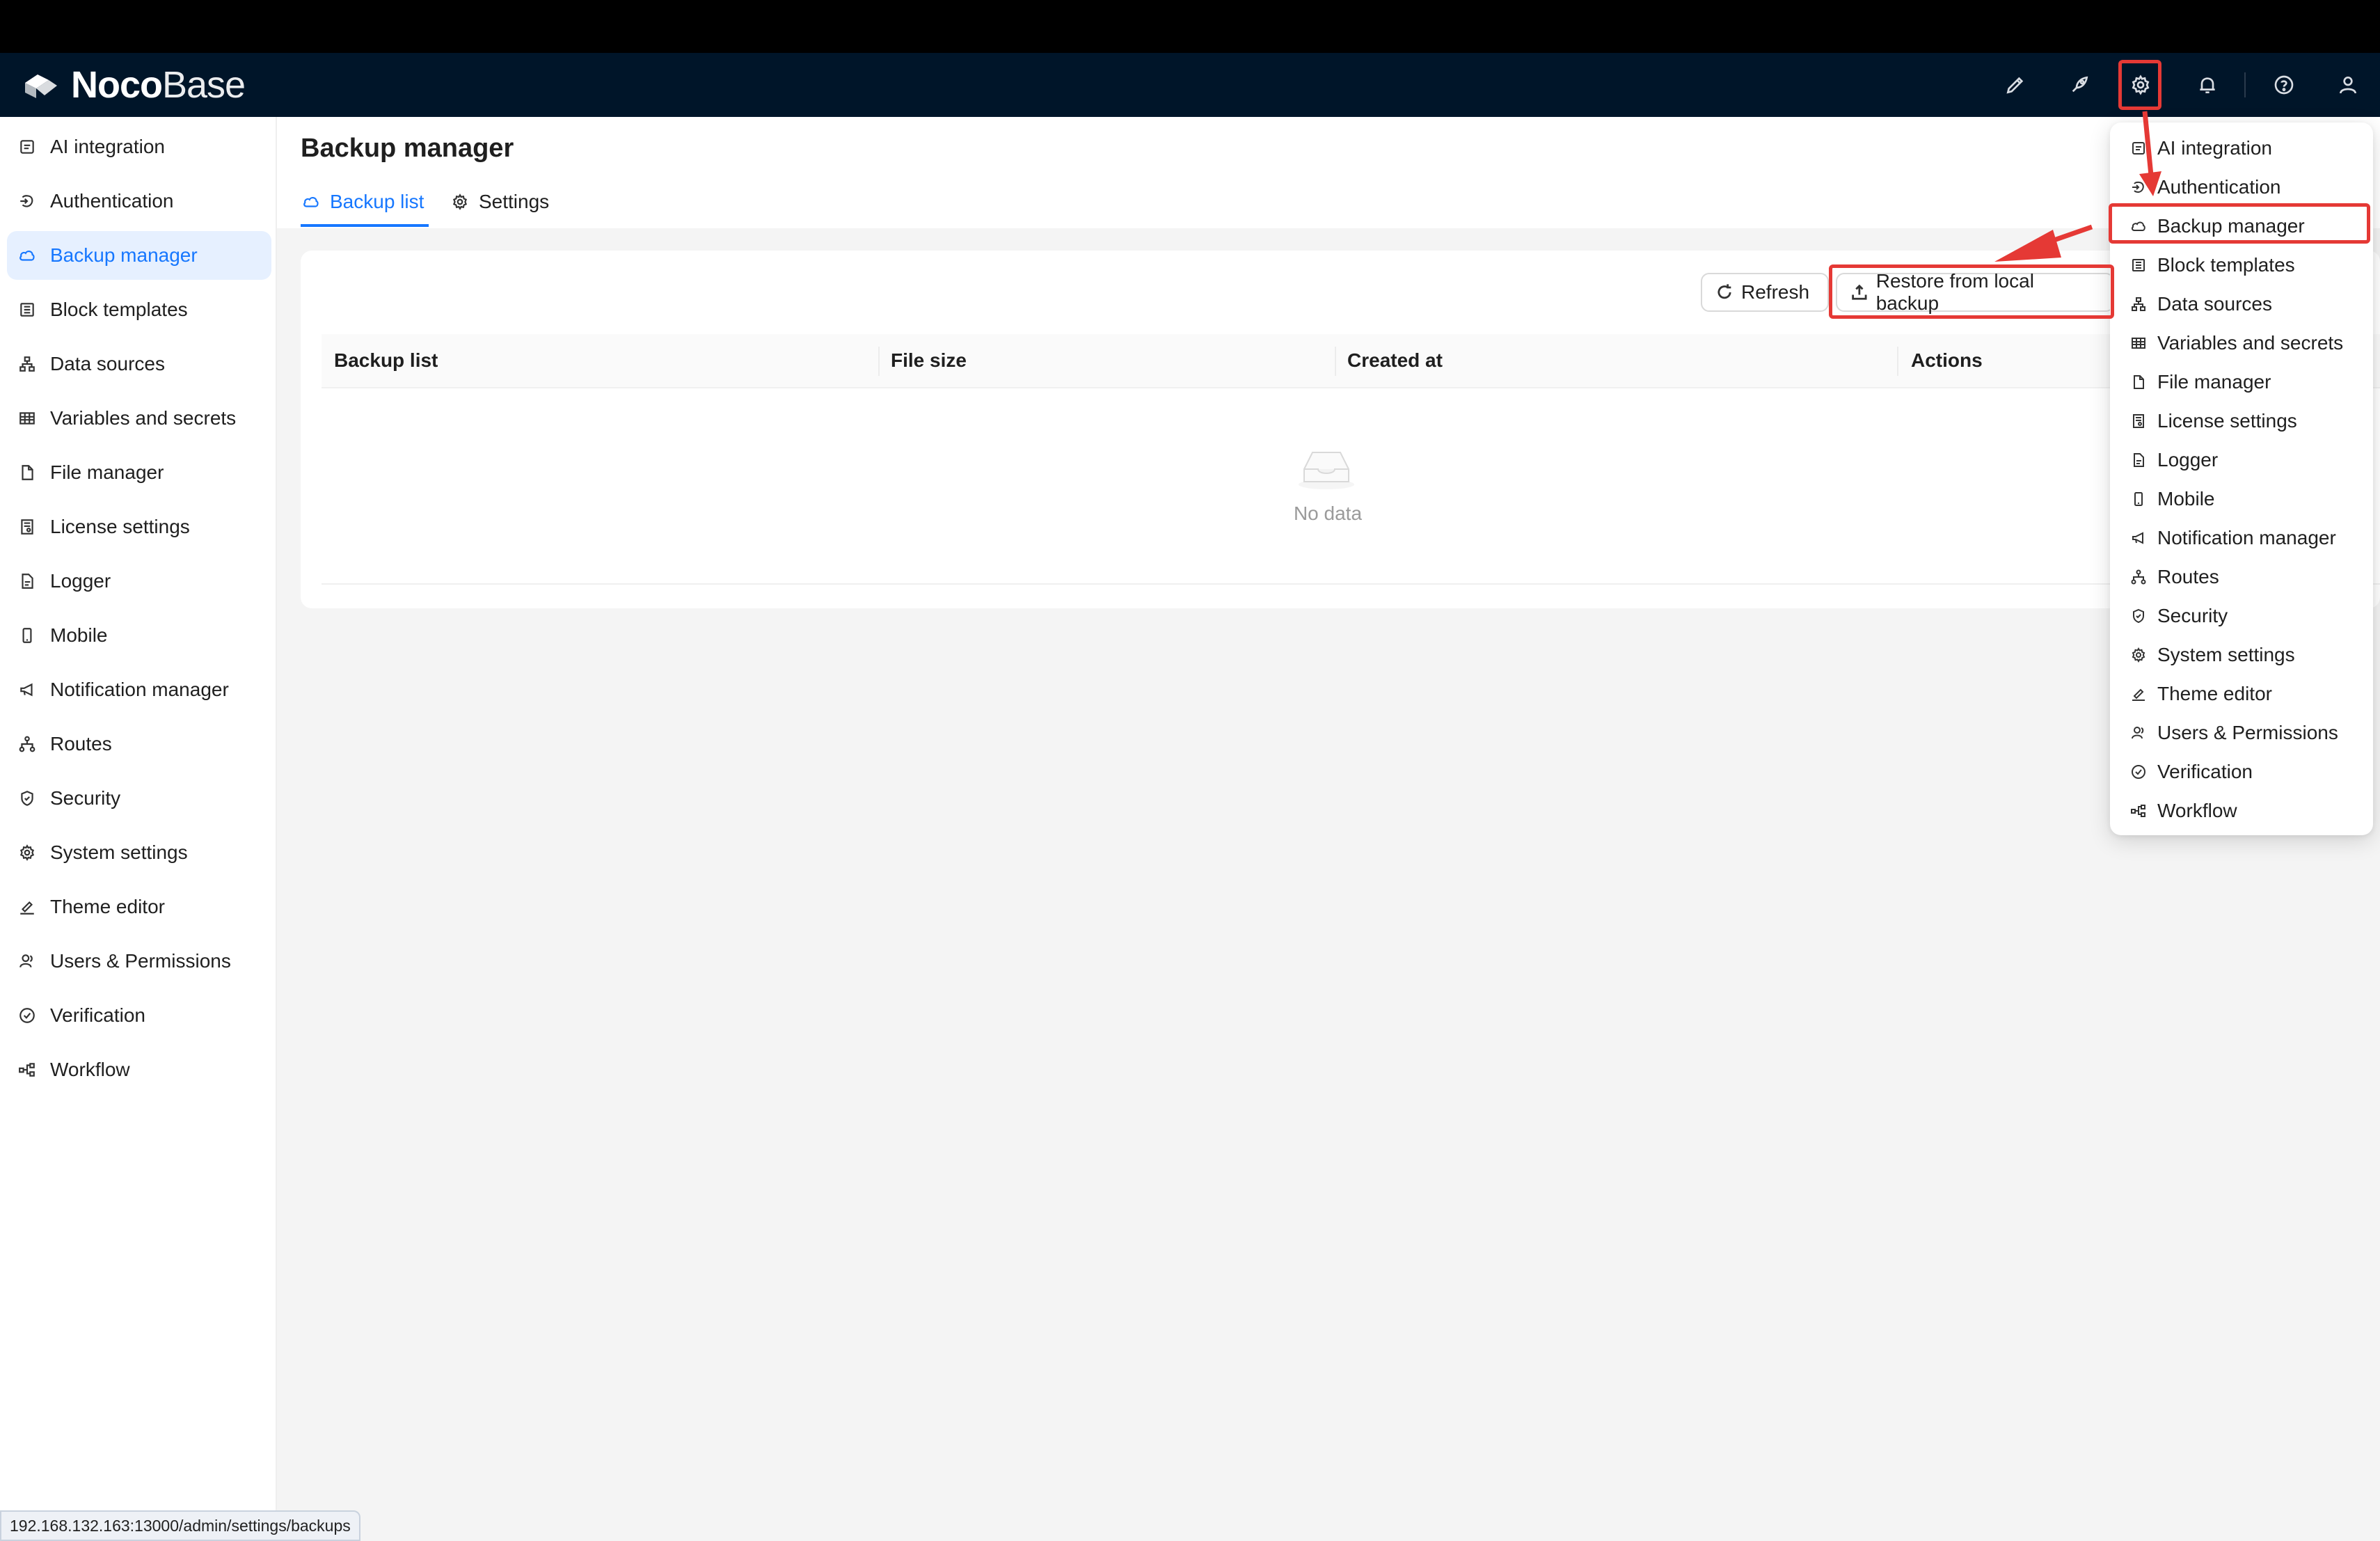  Describe the element at coordinates (85, 798) in the screenshot. I see `sidebar-item-label: Security` at that location.